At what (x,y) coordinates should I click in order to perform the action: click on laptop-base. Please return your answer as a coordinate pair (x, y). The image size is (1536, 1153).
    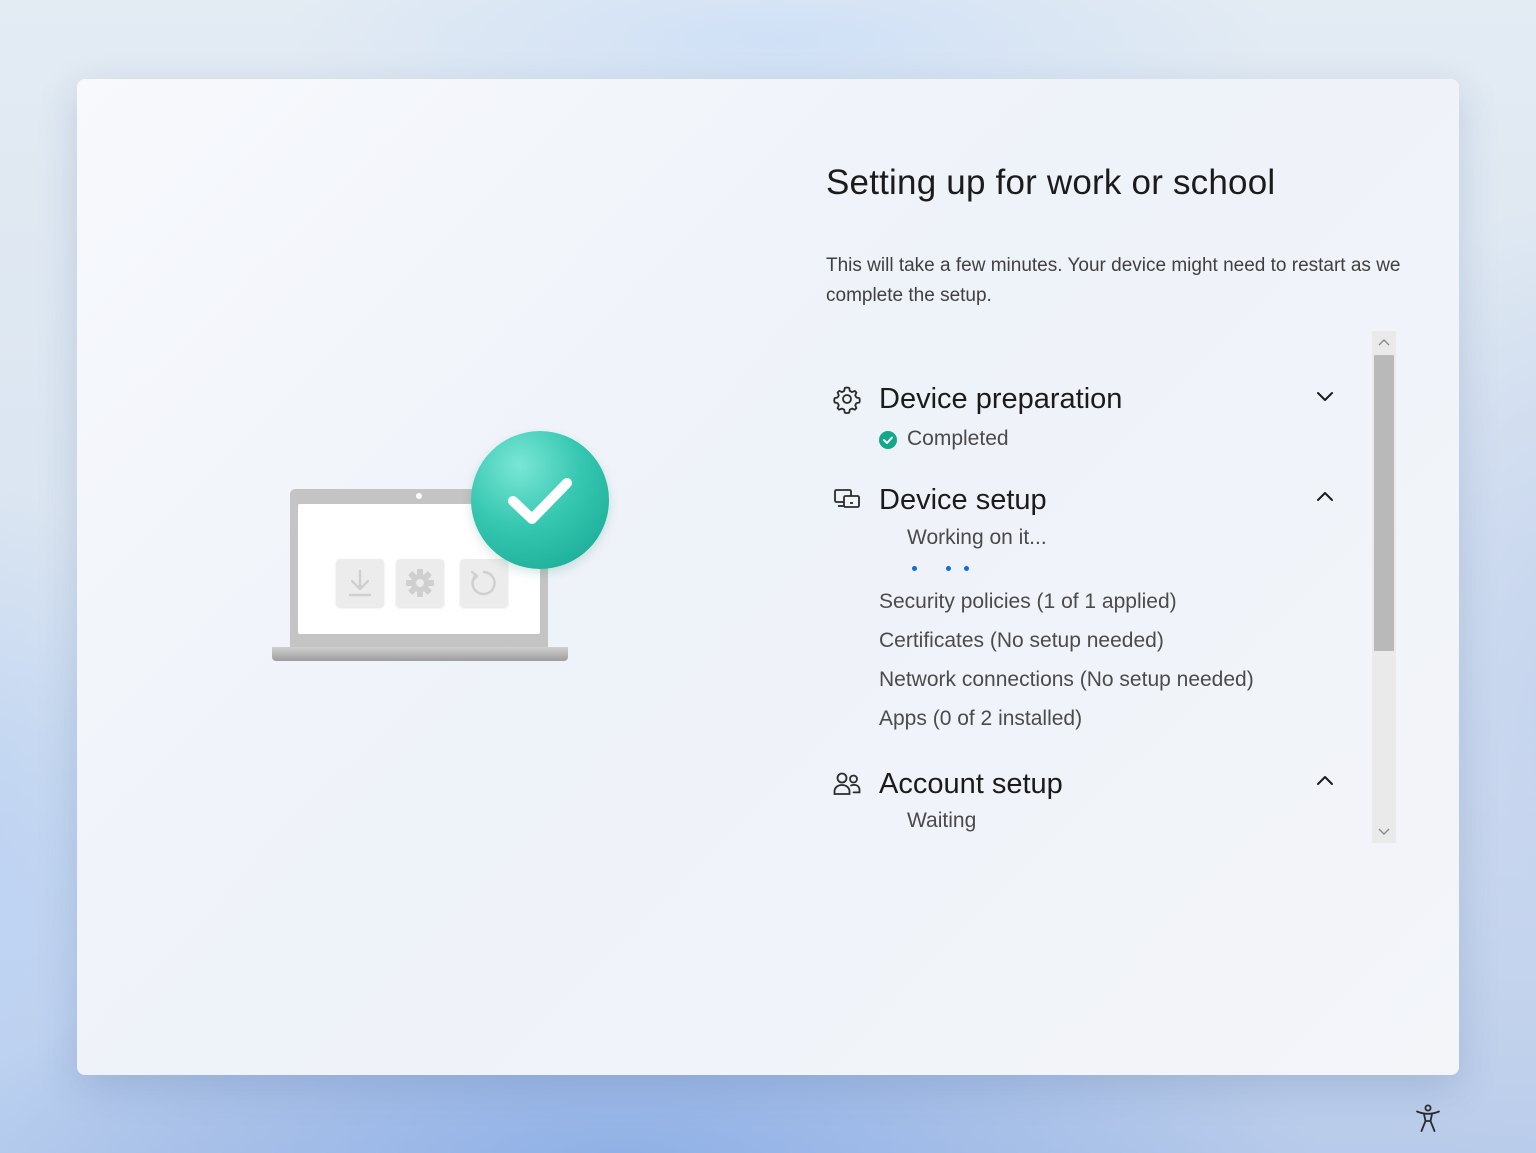
    Looking at the image, I should click on (420, 654).